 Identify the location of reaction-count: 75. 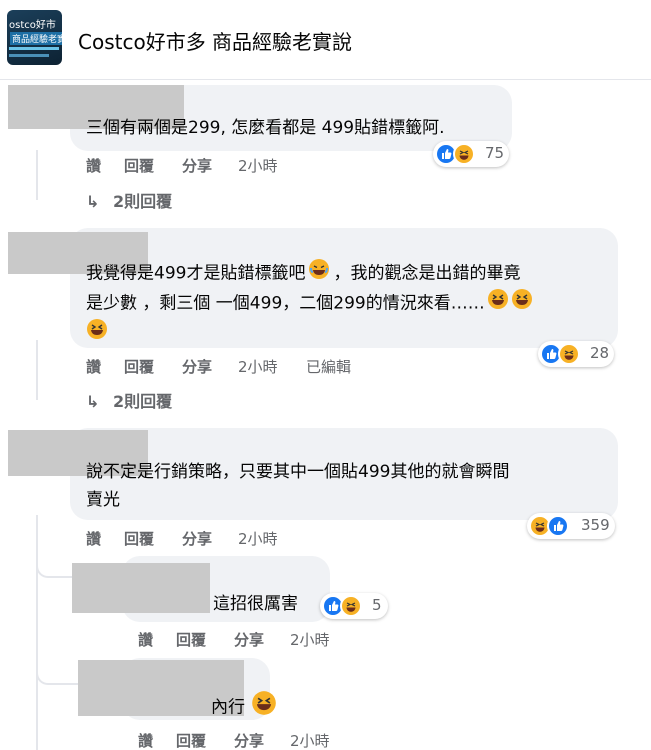
(495, 153).